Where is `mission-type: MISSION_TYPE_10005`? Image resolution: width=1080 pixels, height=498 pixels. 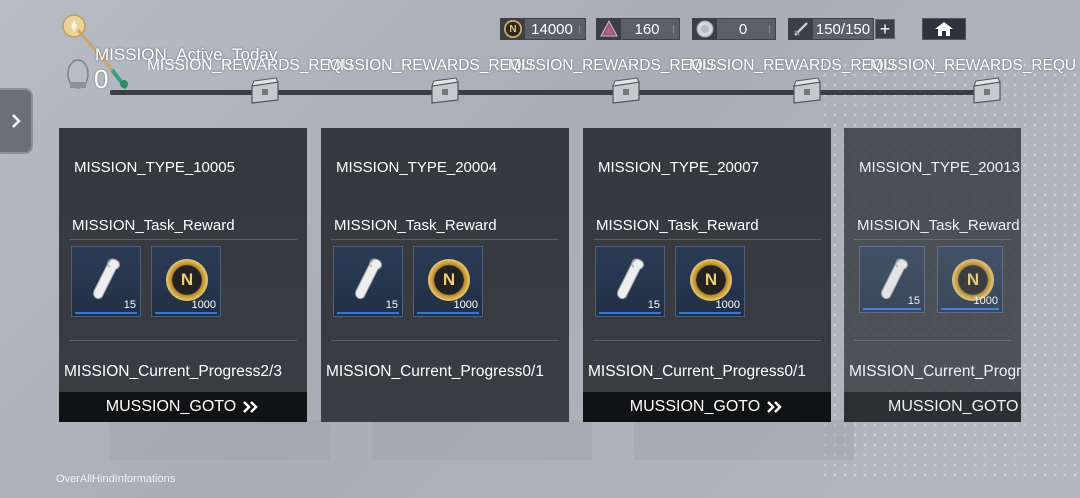
mission-type: MISSION_TYPE_10005 is located at coordinates (154, 167).